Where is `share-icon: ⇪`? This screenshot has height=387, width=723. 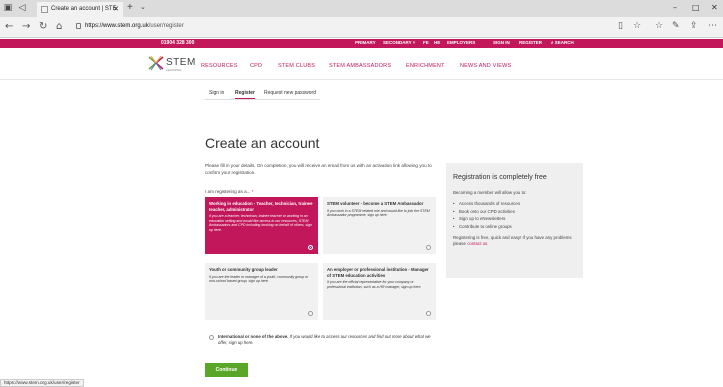 share-icon: ⇪ is located at coordinates (694, 26).